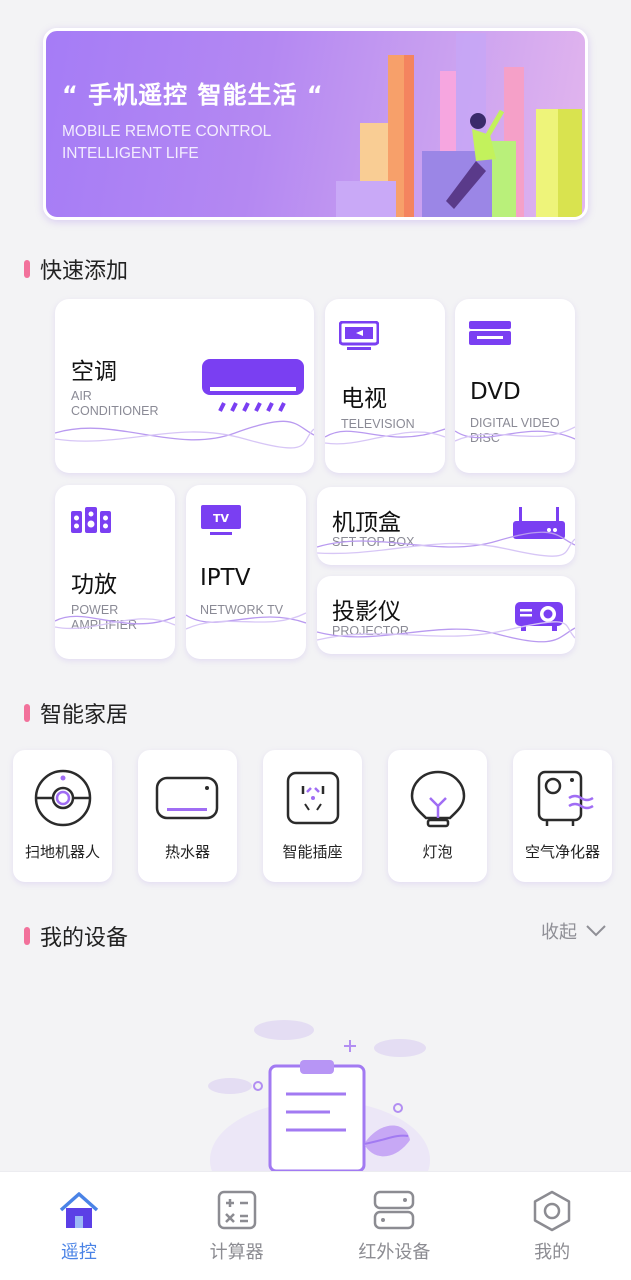 The image size is (631, 1280). I want to click on smart-home-label: 空气净化器, so click(562, 852).